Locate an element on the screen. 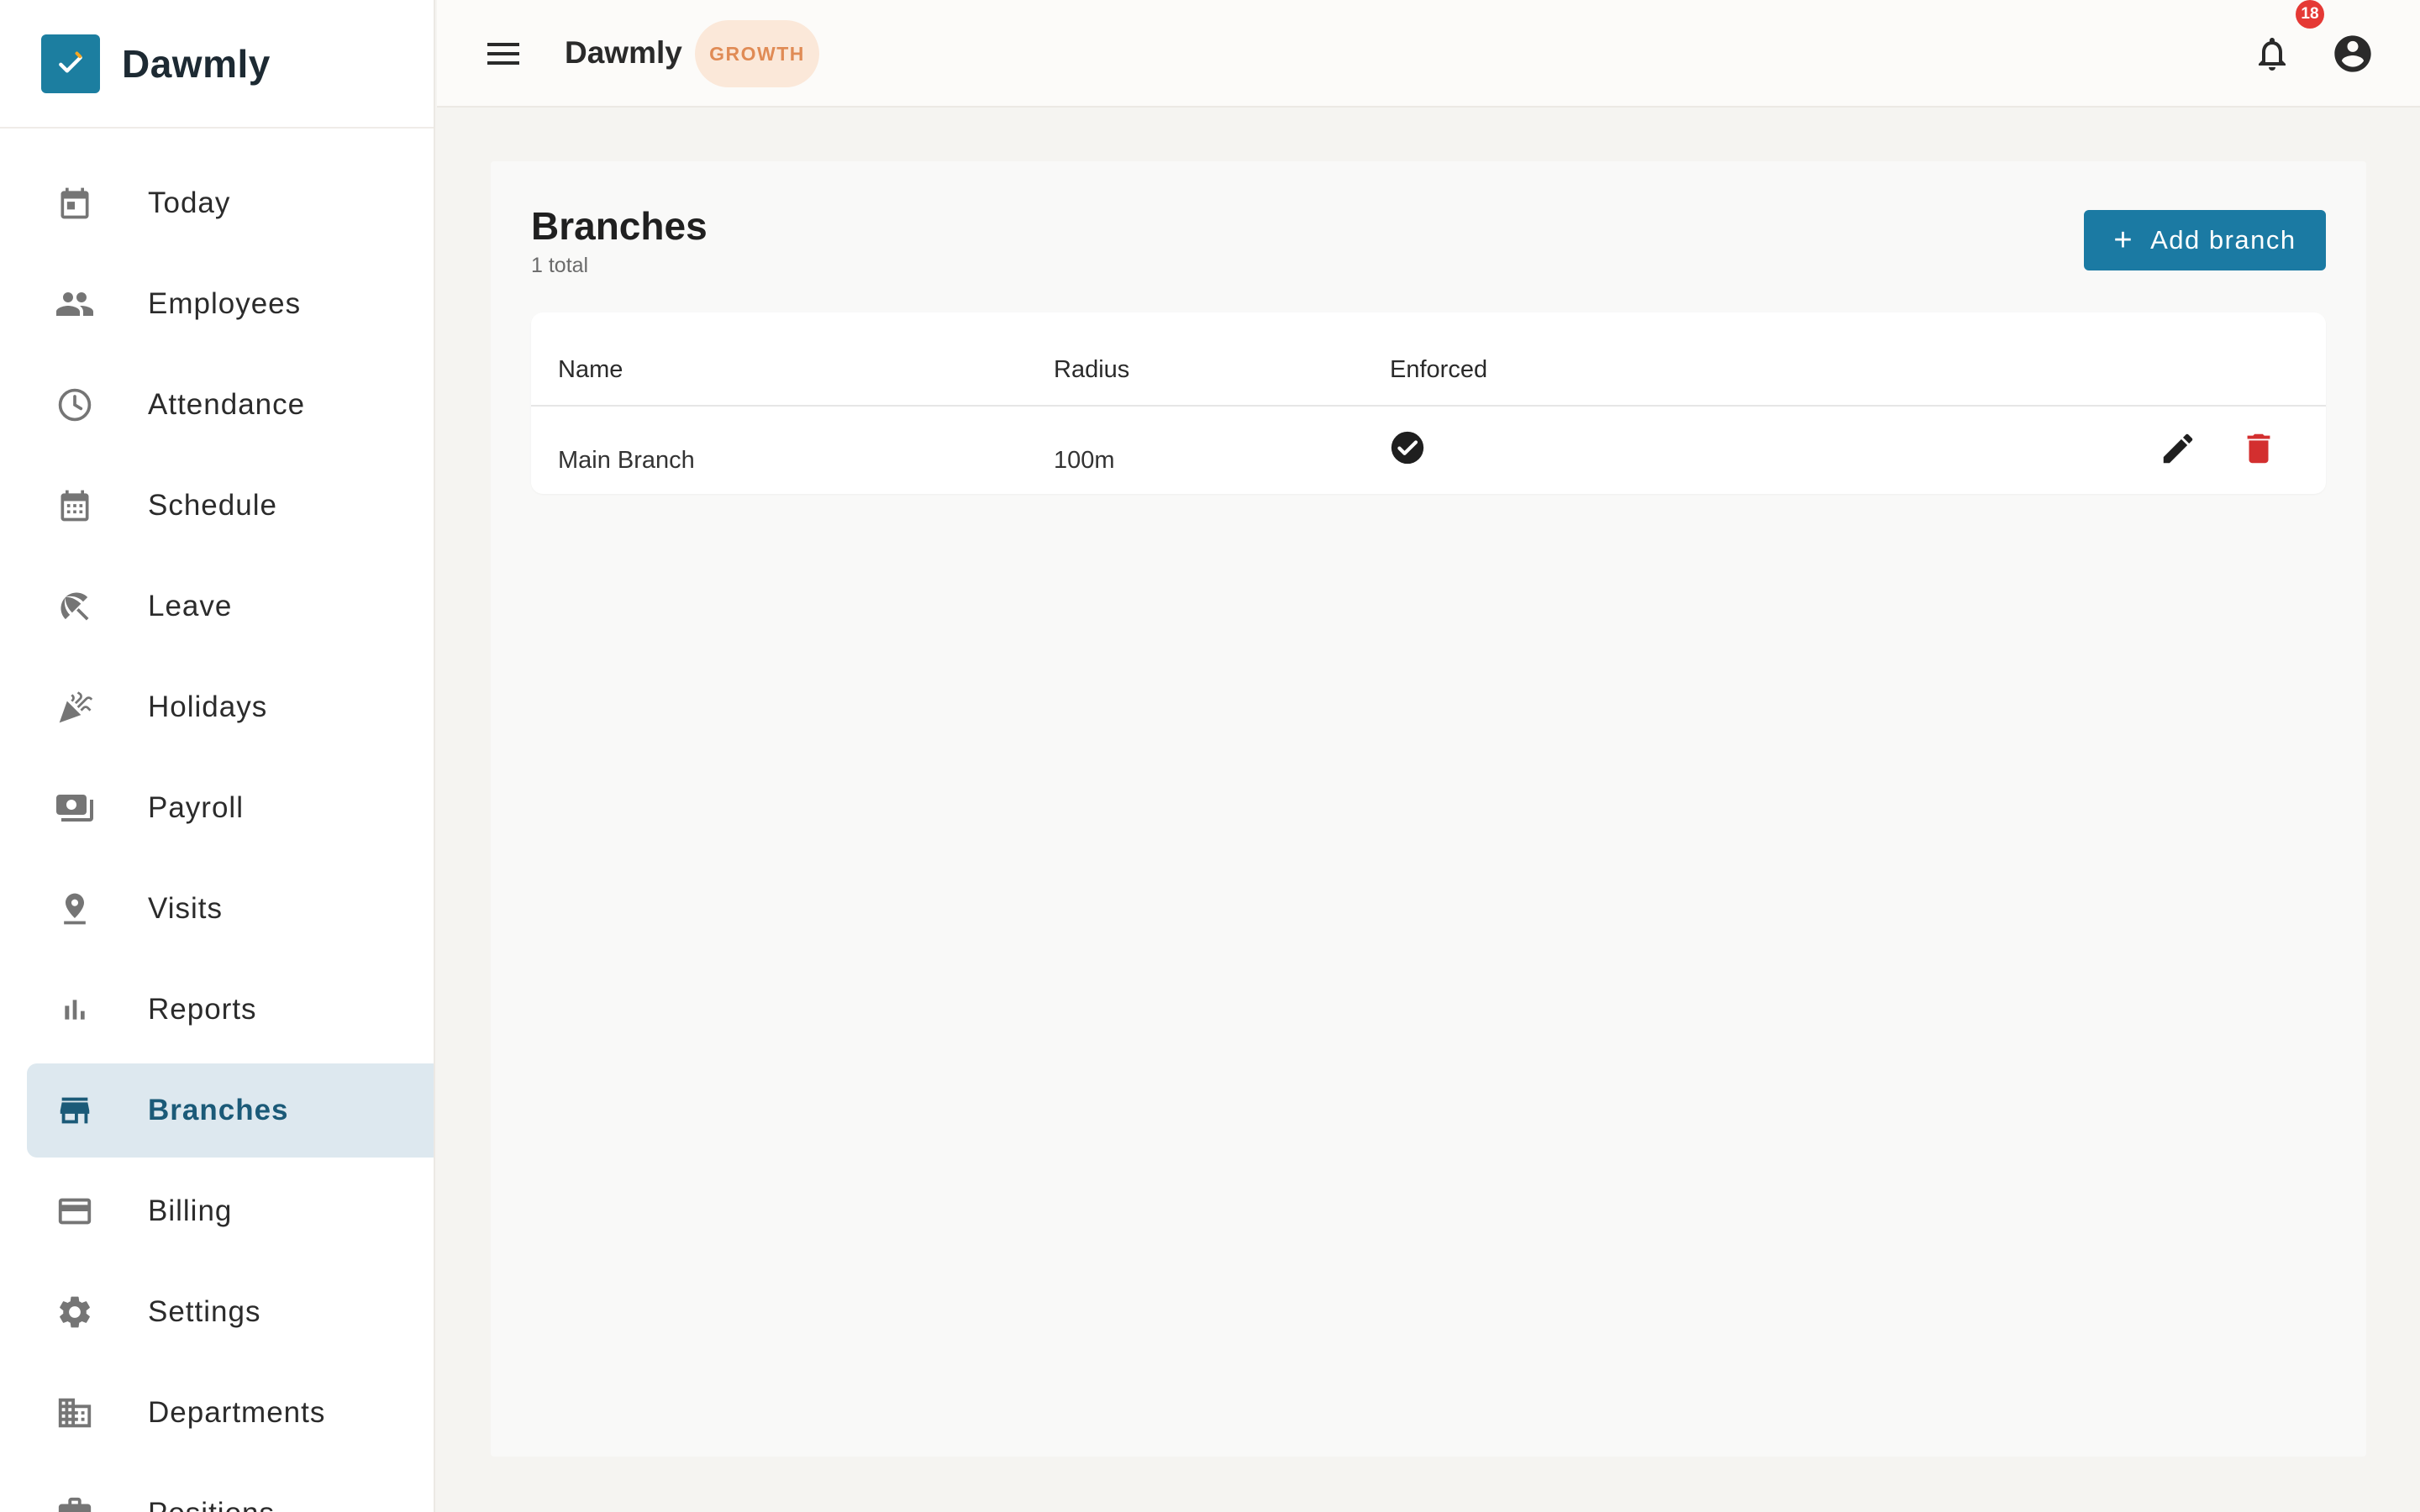 The image size is (2420, 1512). sidebar-item-branches: Branches is located at coordinates (231, 1110).